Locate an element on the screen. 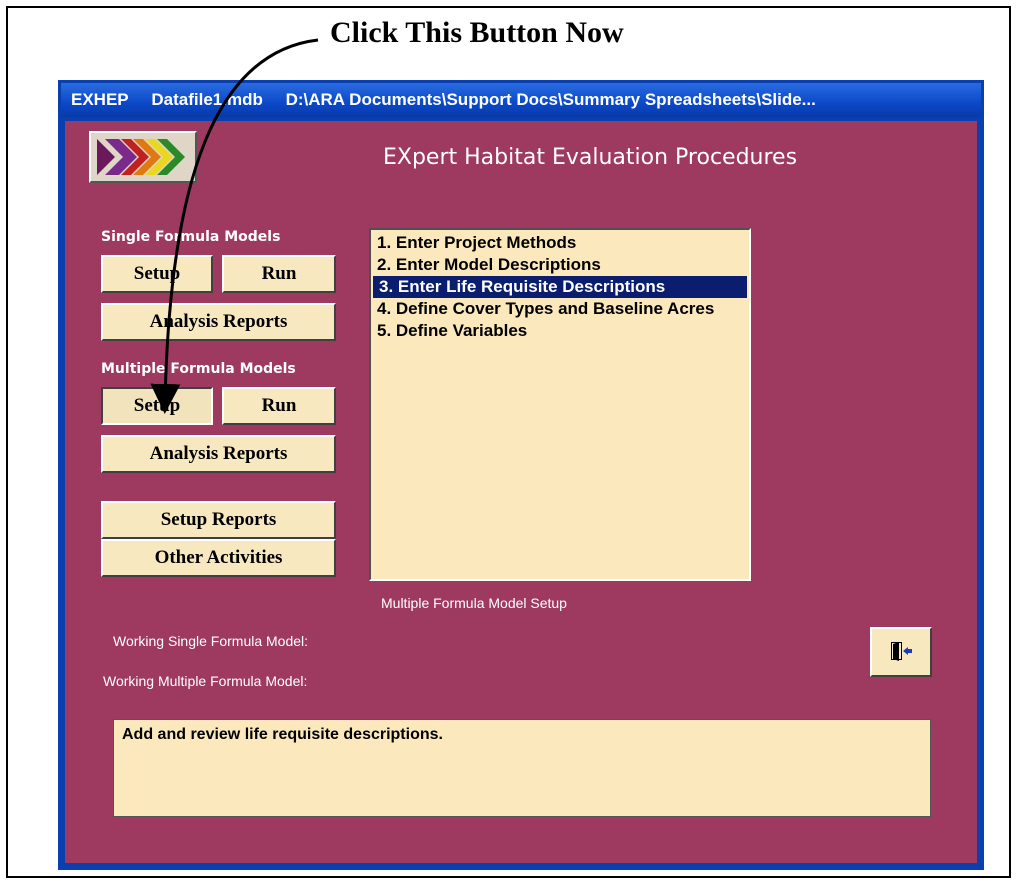 The image size is (1024, 888). multiple-run-button: Run is located at coordinates (279, 406).